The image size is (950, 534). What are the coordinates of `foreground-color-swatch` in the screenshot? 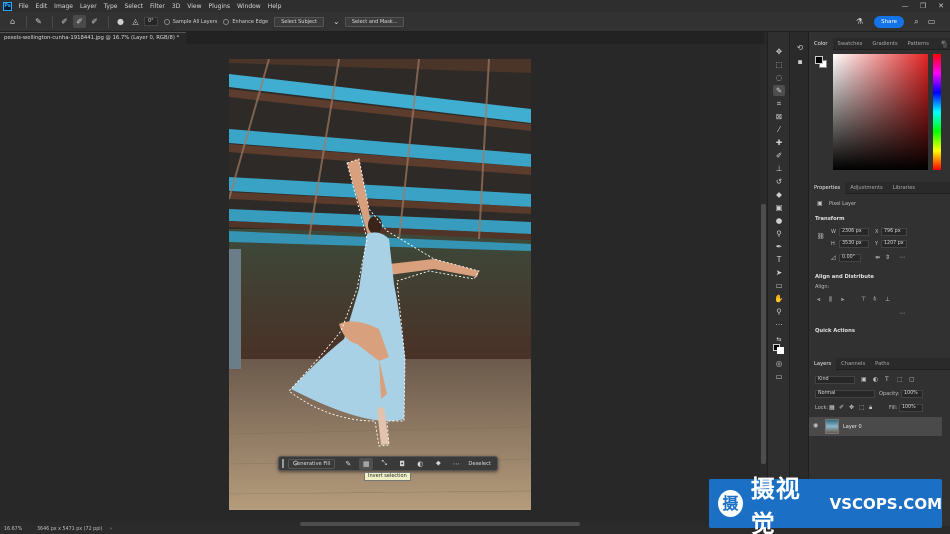 It's located at (819, 60).